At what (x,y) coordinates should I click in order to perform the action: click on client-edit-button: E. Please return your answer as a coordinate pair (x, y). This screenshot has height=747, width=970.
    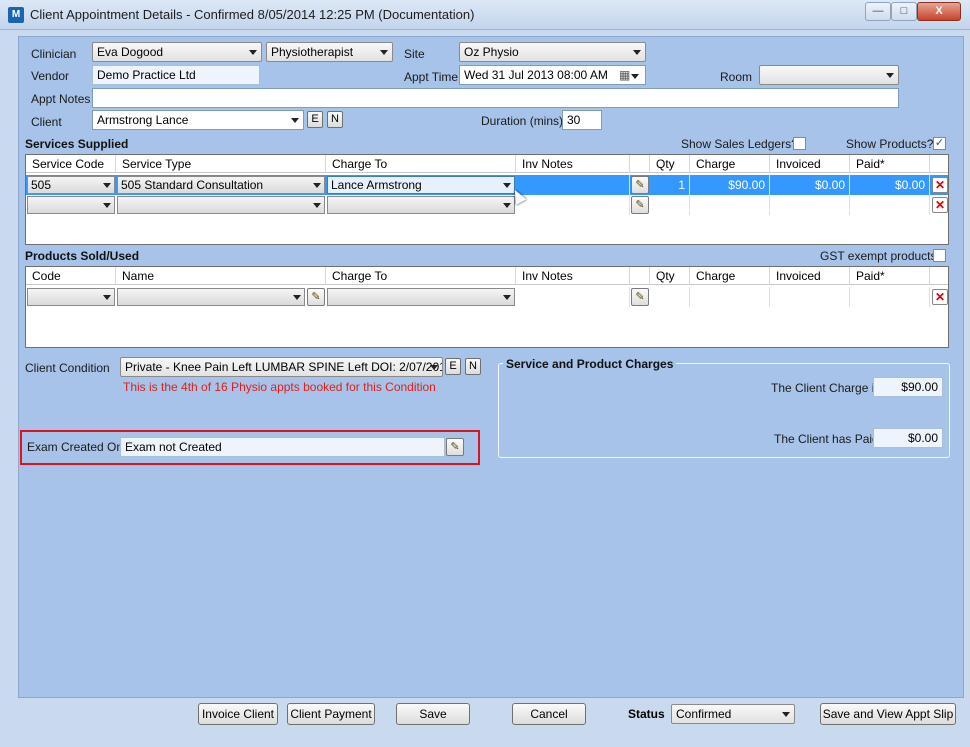
    Looking at the image, I should click on (315, 119).